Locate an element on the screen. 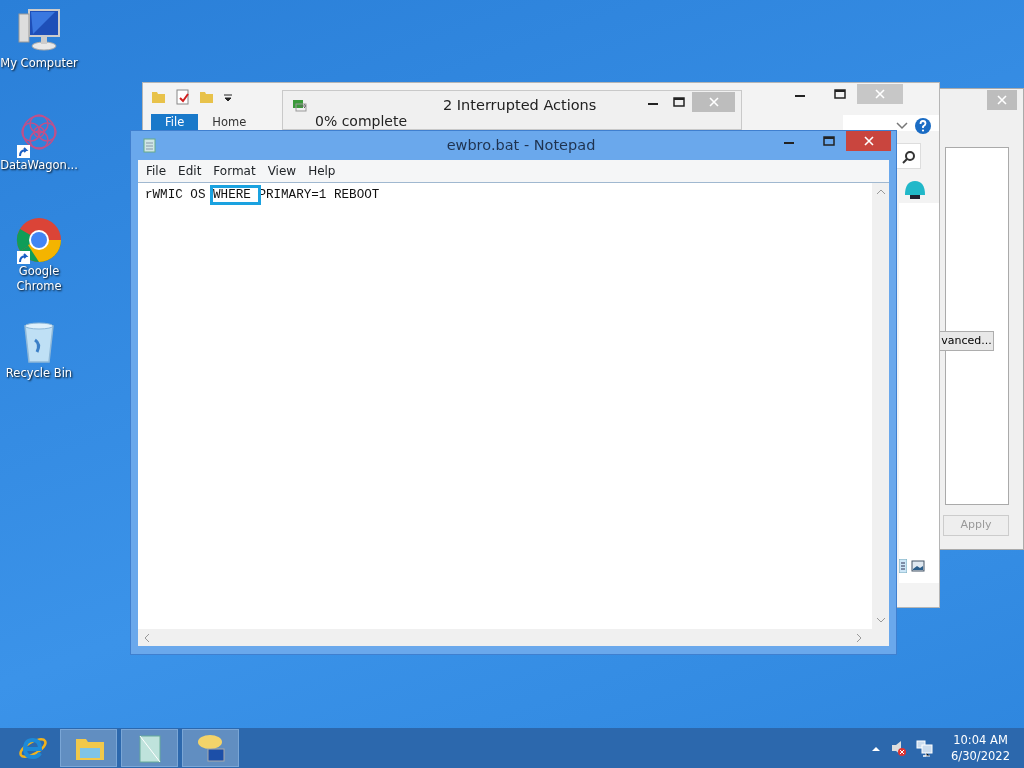 This screenshot has height=768, width=1024. text-line: rWMIC OS WHERE PRIMARY=1 REBOOT is located at coordinates (262, 195).